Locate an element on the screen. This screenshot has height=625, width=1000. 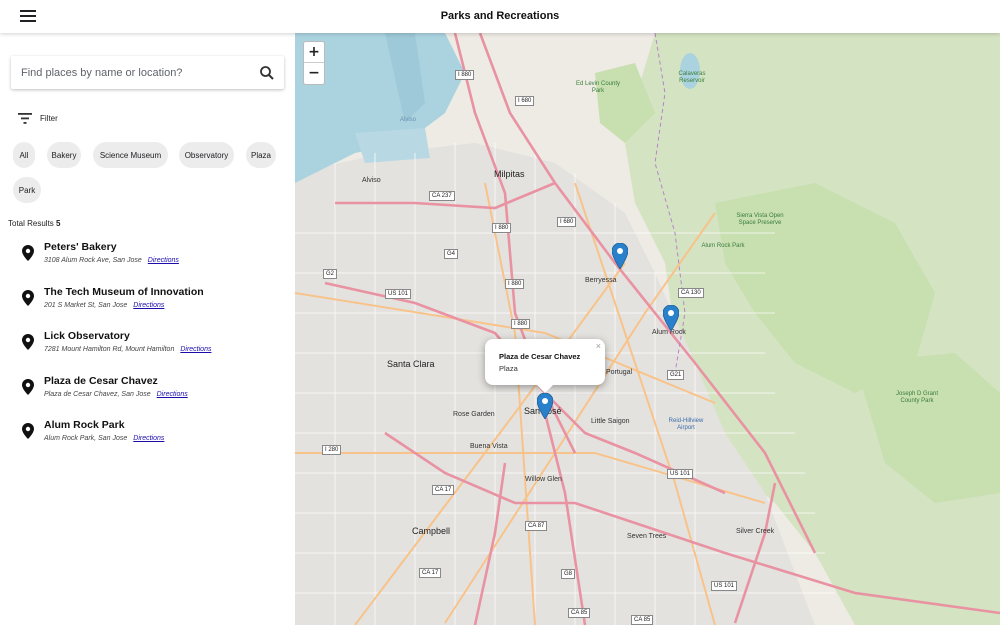
result-address: 3108 Alum Rock Ave, San Jose is located at coordinates (93, 260).